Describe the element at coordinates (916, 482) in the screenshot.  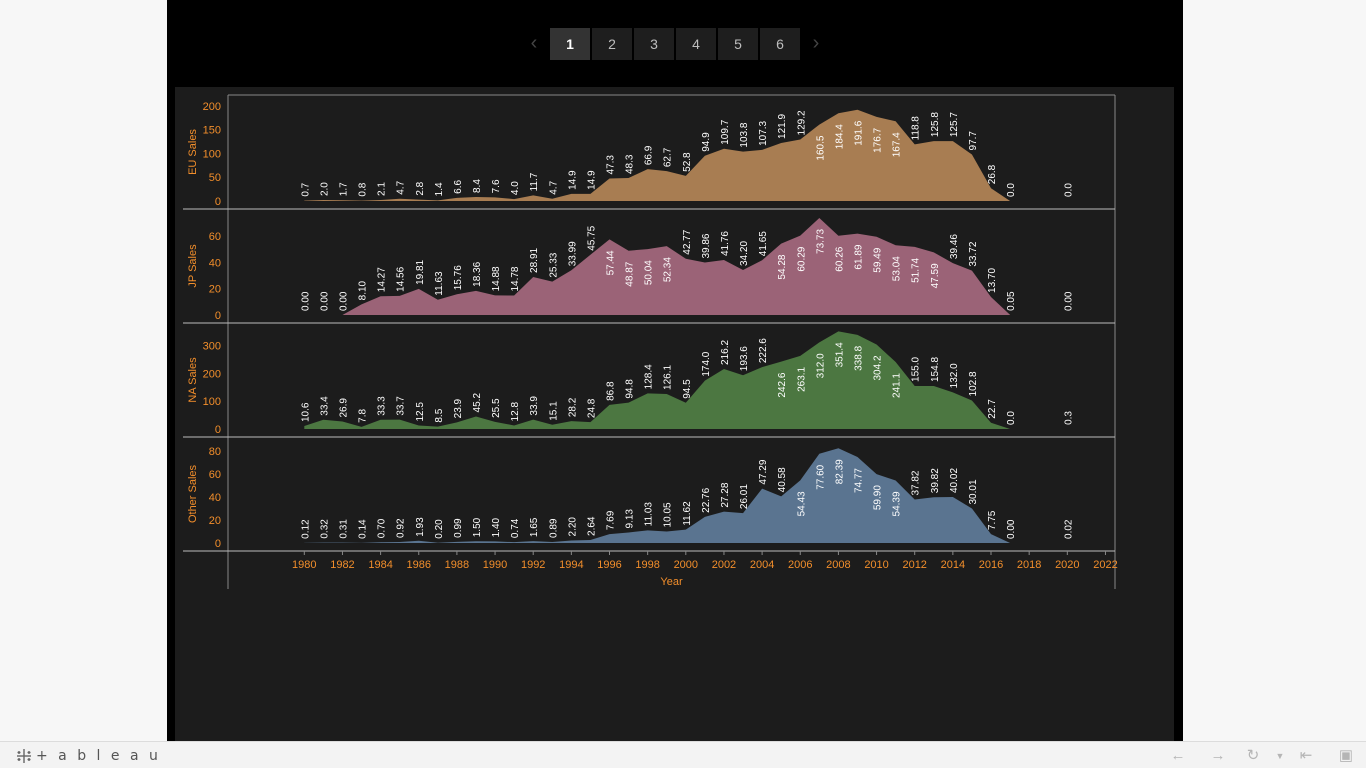
I see `data-label: 37.82` at that location.